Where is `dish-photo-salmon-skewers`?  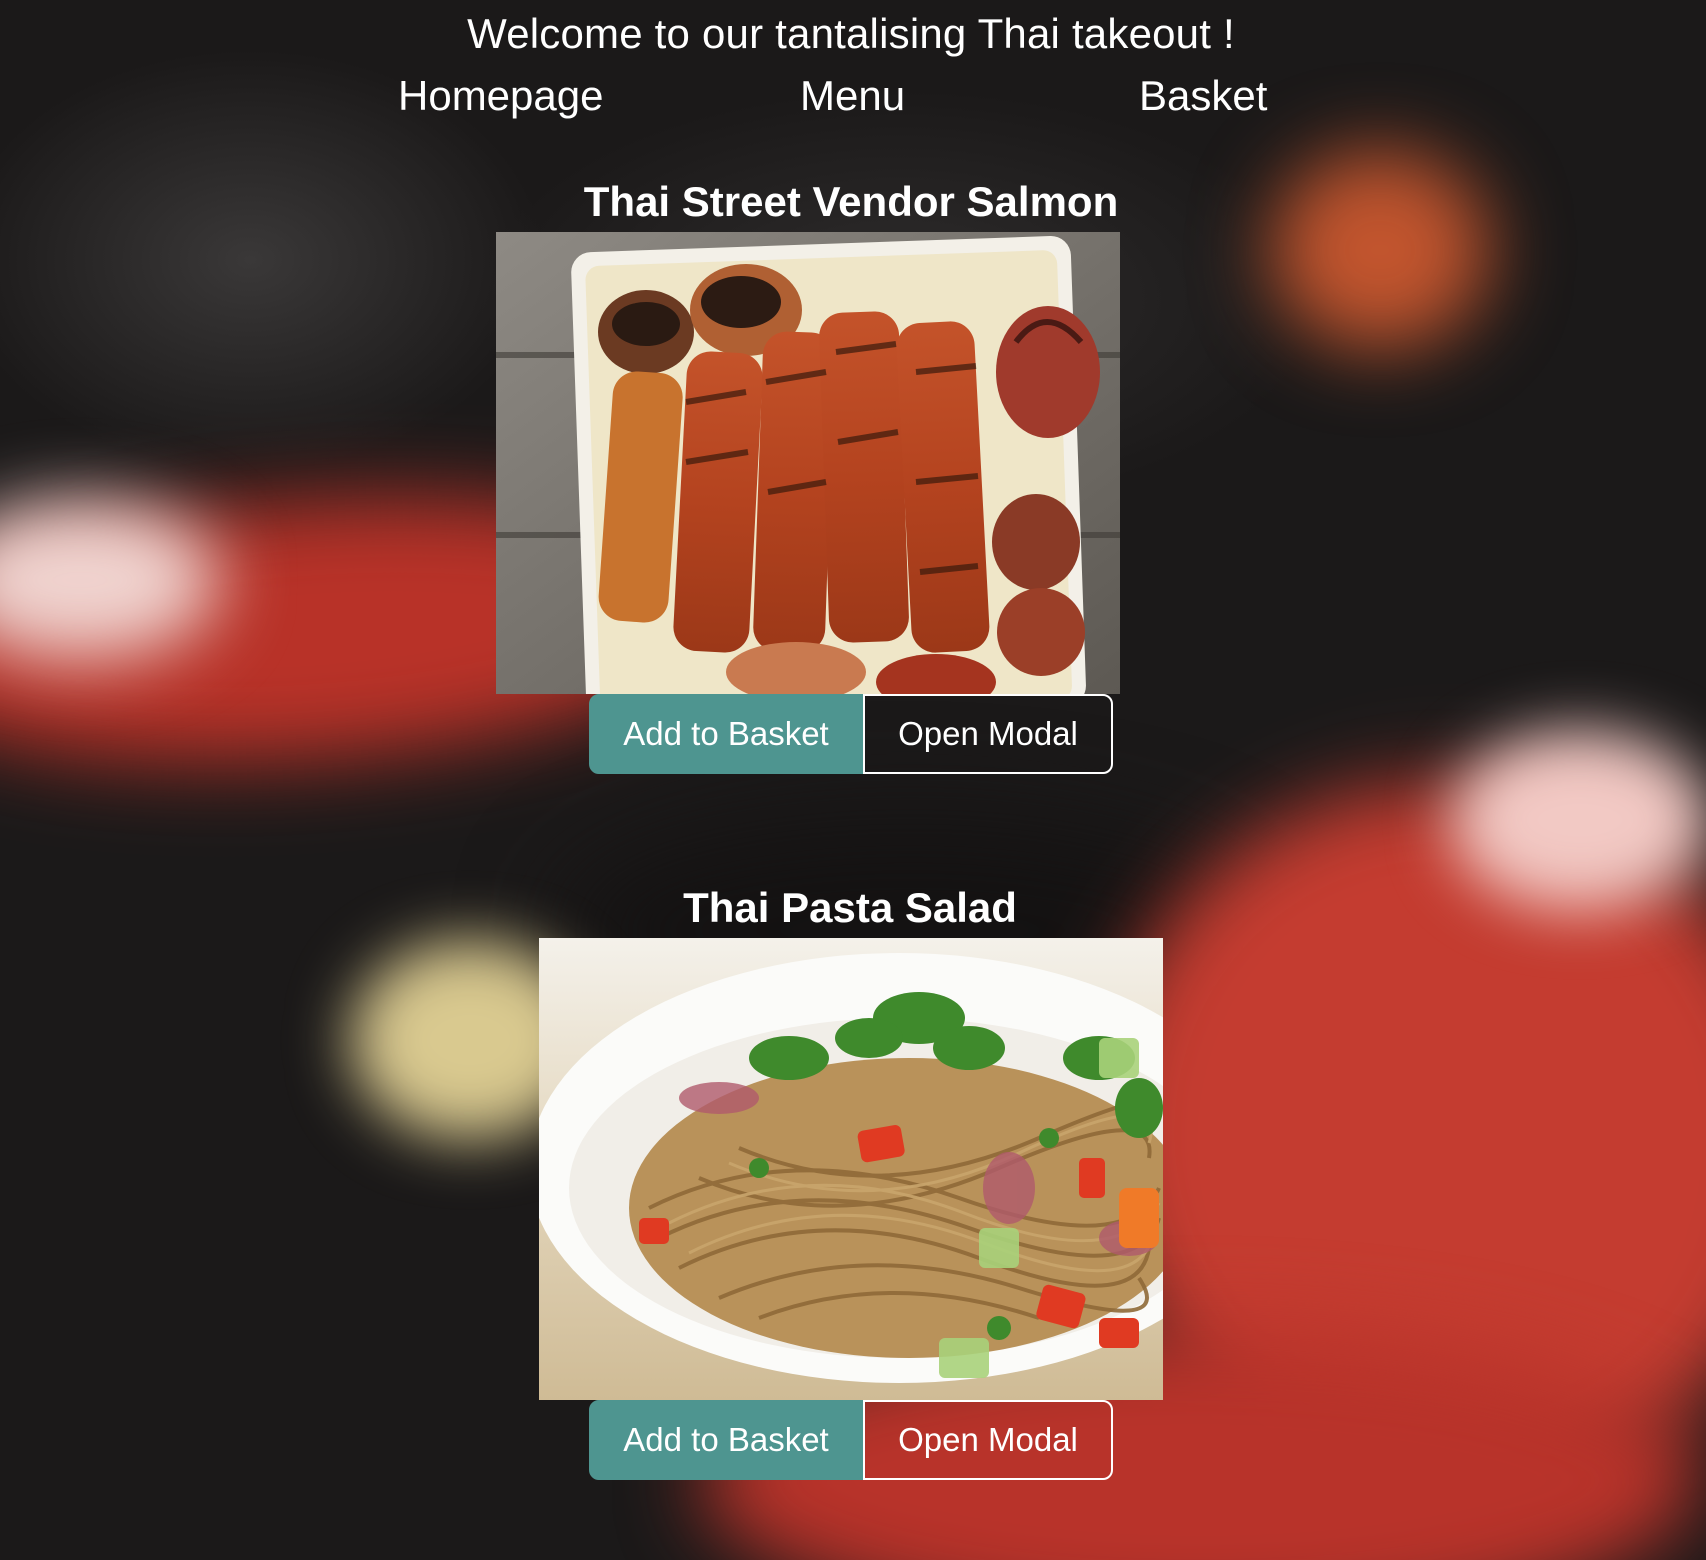
dish-photo-salmon-skewers is located at coordinates (808, 463).